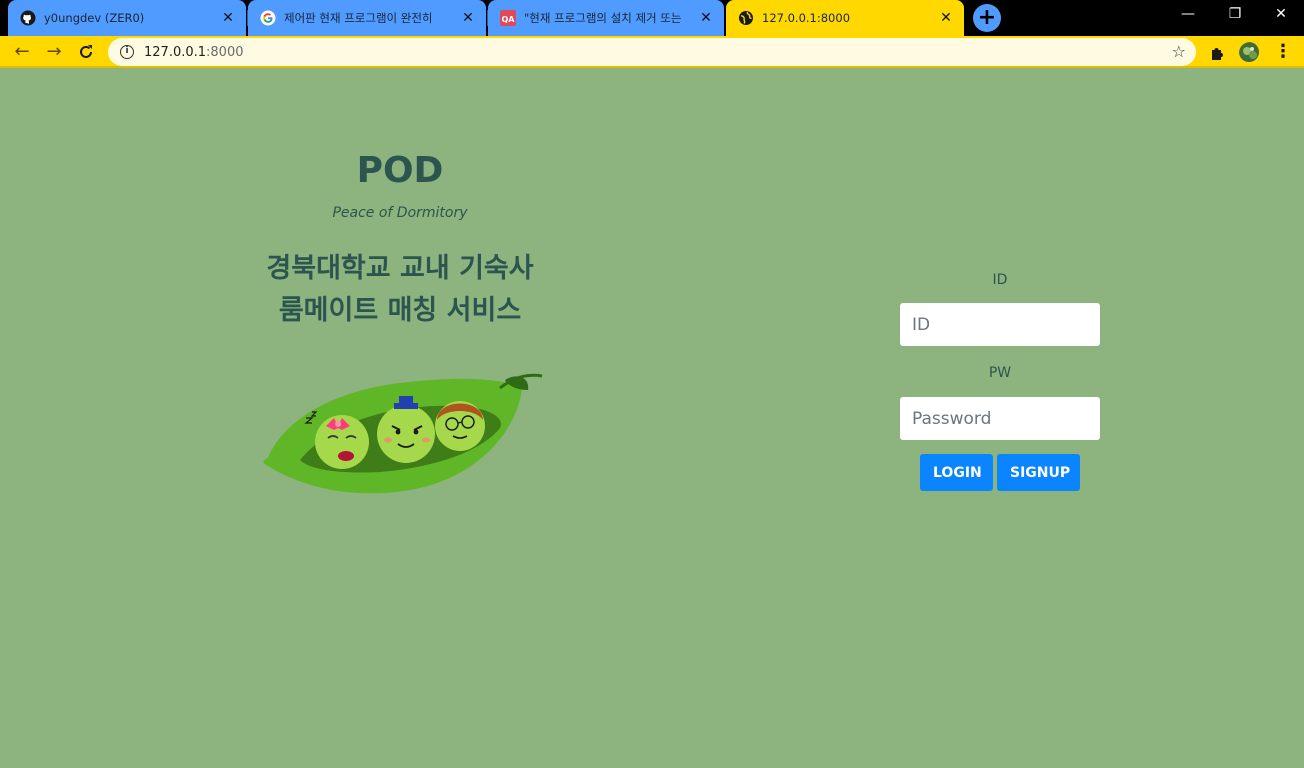  Describe the element at coordinates (1281, 15) in the screenshot. I see `close-window-icon: ✕` at that location.